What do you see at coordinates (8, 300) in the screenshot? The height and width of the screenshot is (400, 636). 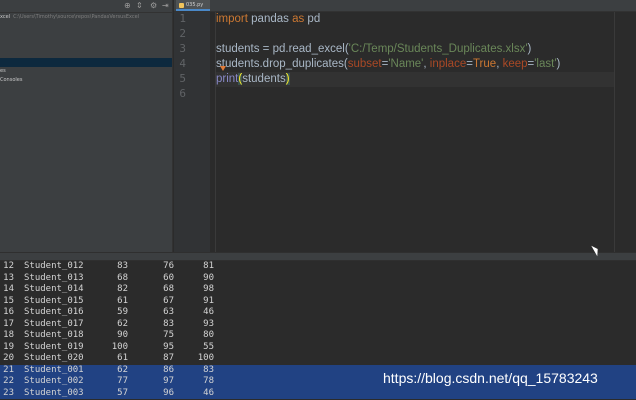 I see `row-index: 15` at bounding box center [8, 300].